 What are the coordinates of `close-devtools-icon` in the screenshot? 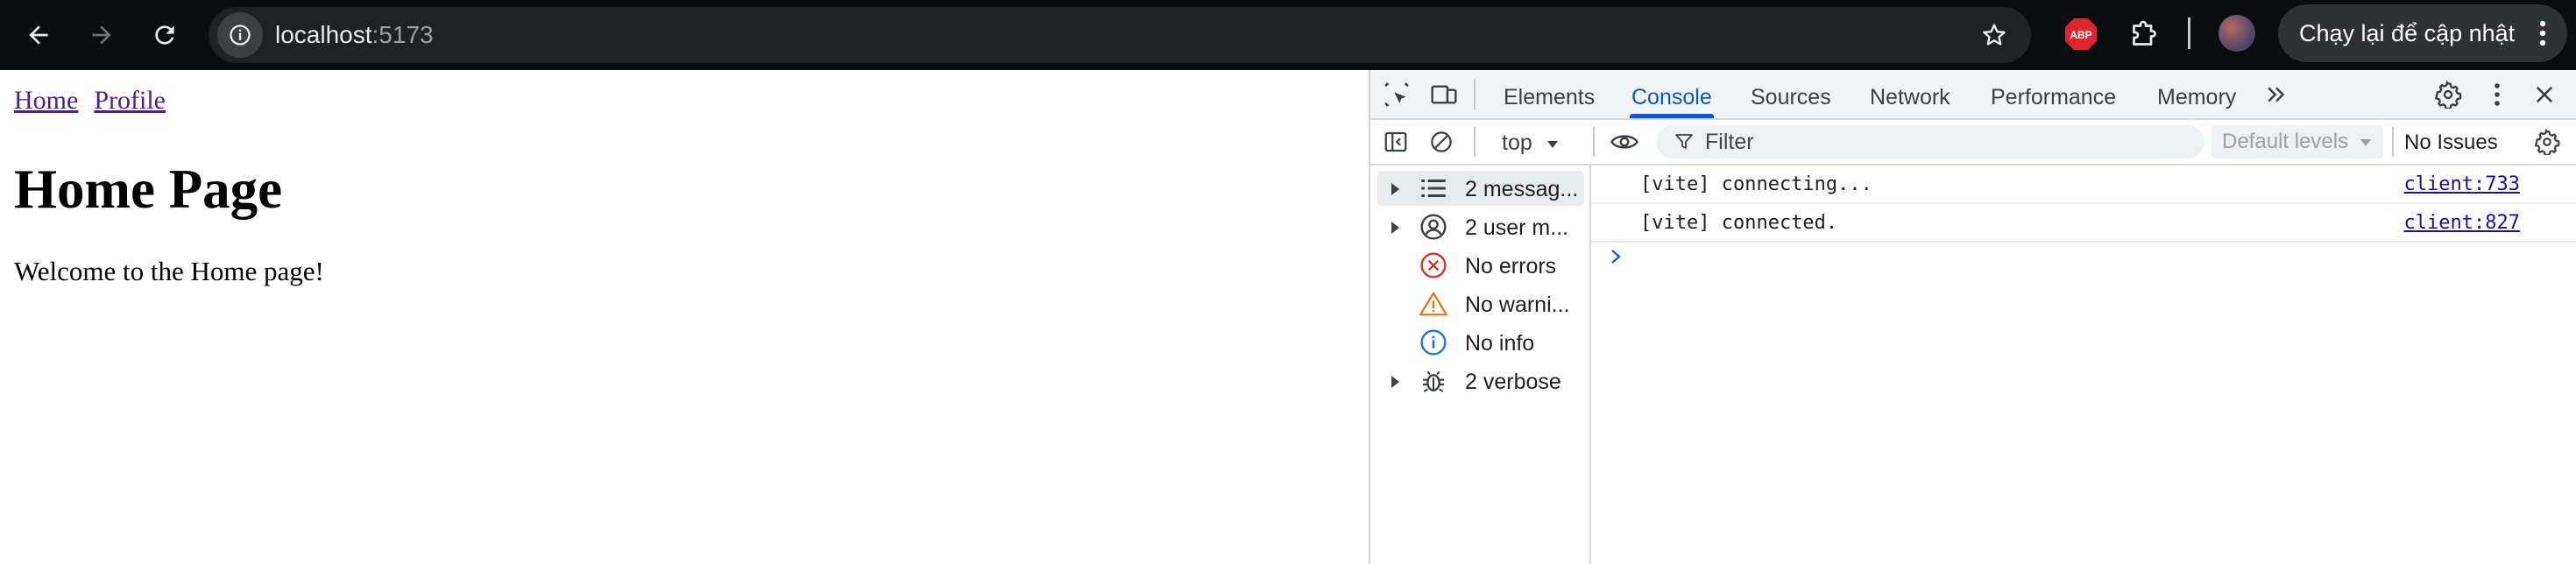 It's located at (2544, 94).